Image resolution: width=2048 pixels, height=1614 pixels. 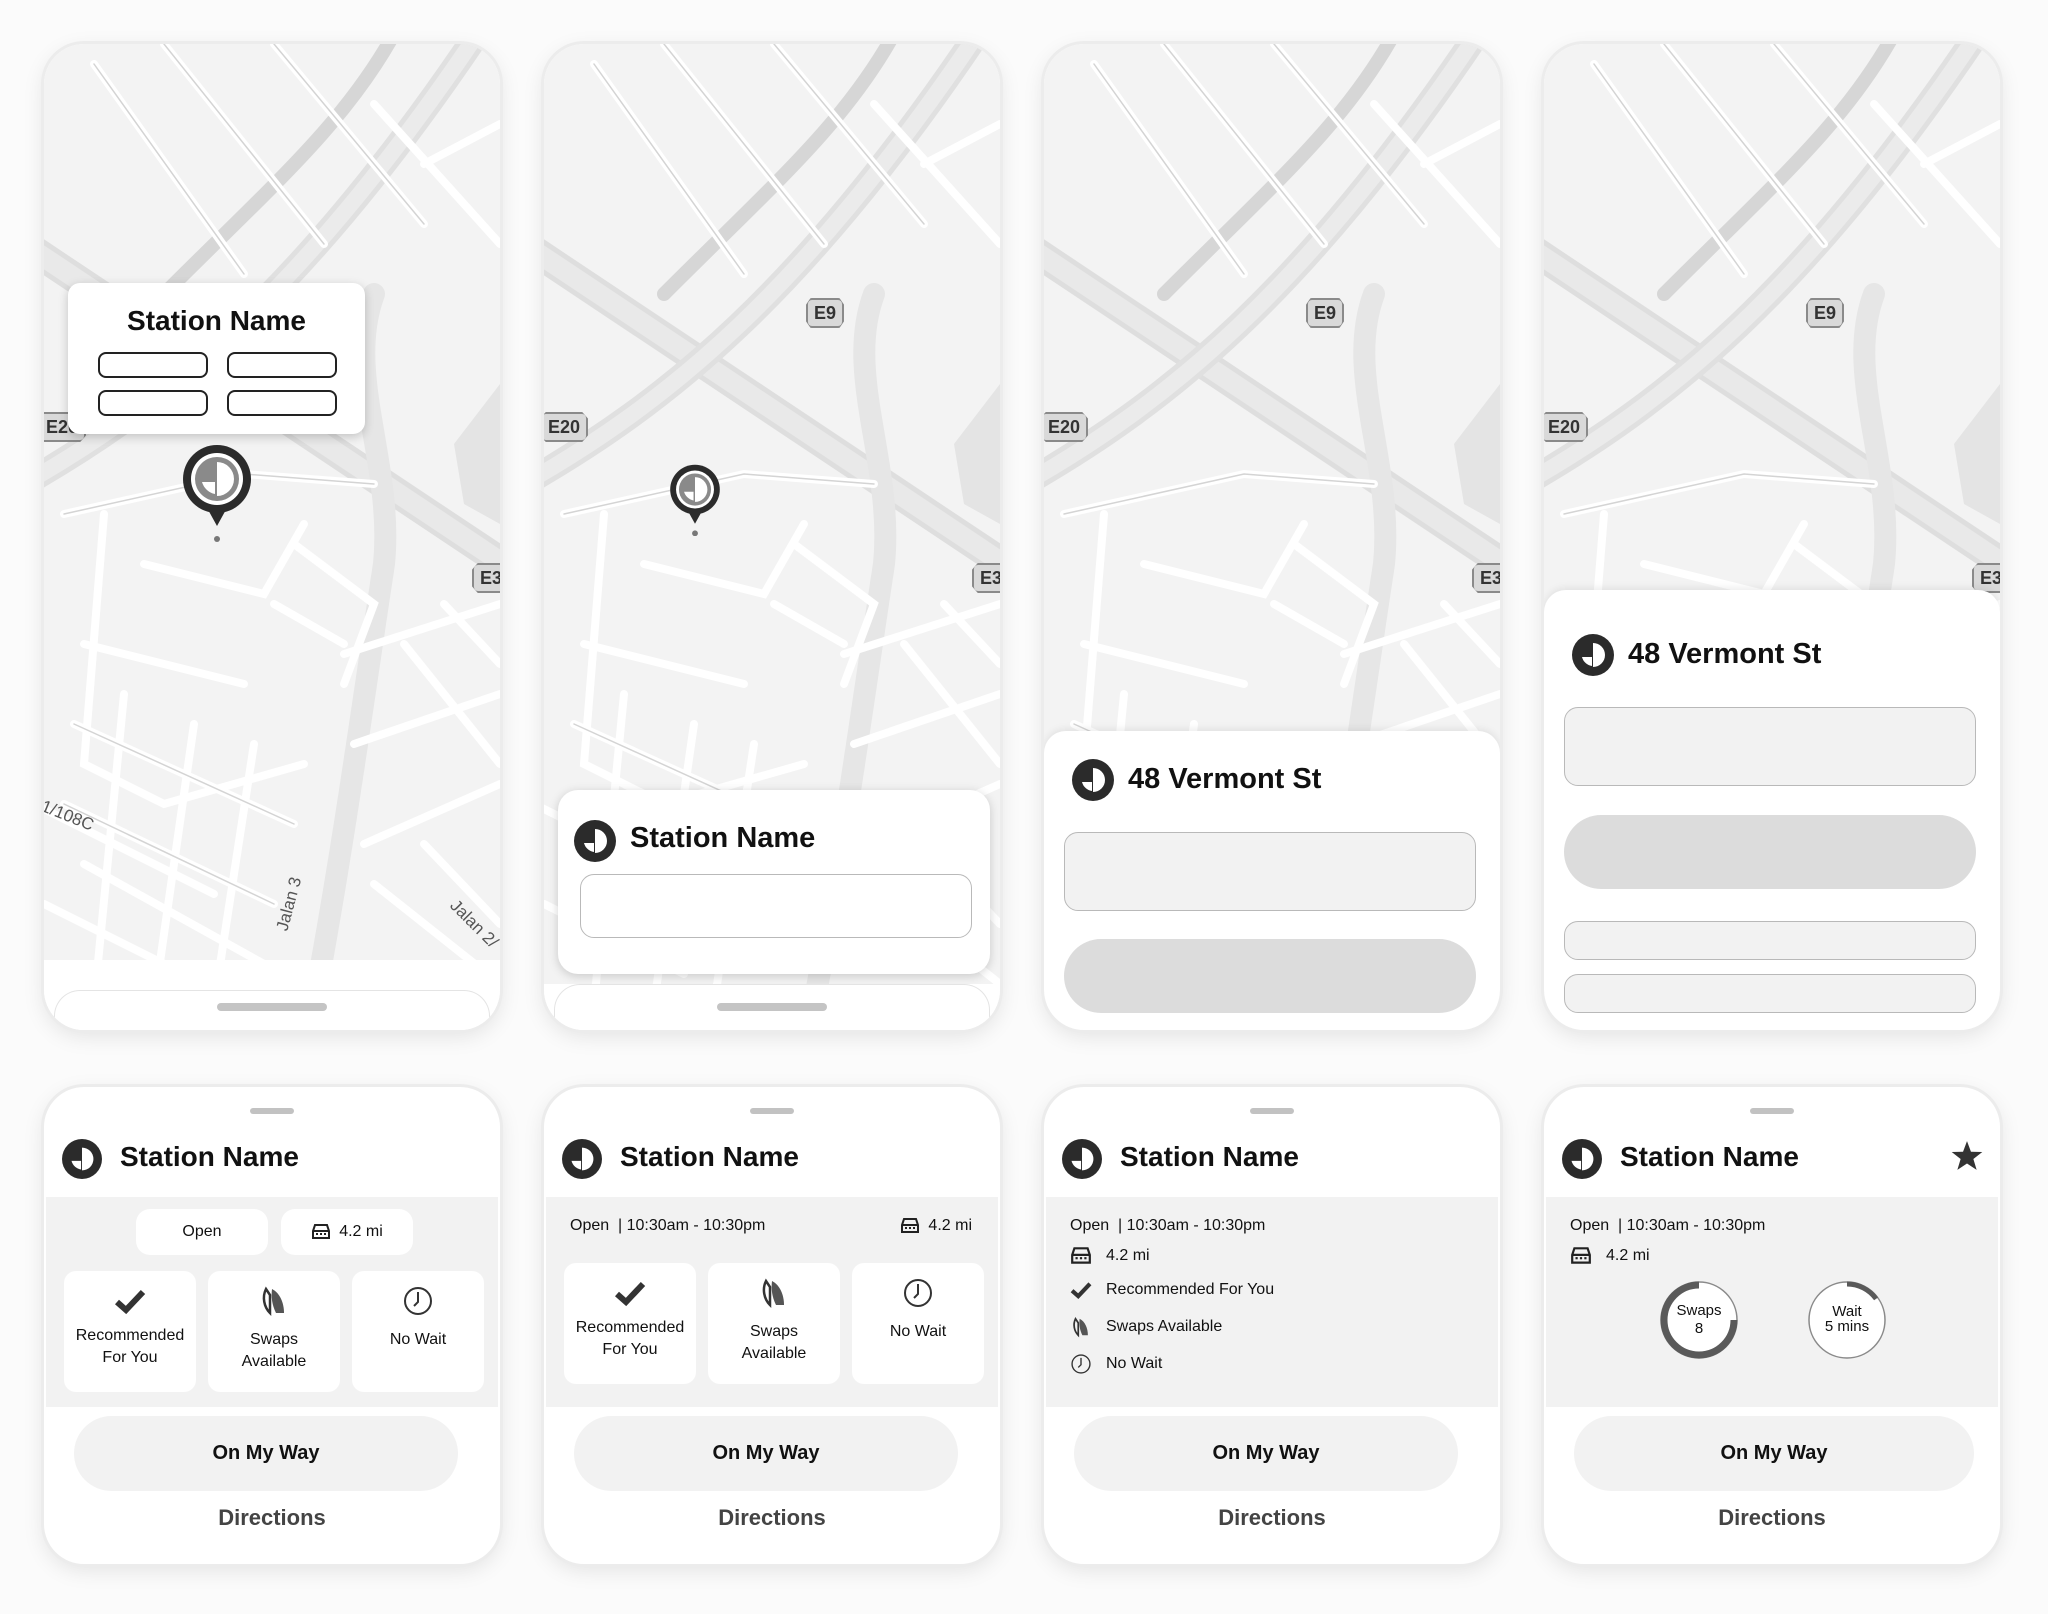 What do you see at coordinates (216, 358) in the screenshot?
I see `station-popup: Station Name` at bounding box center [216, 358].